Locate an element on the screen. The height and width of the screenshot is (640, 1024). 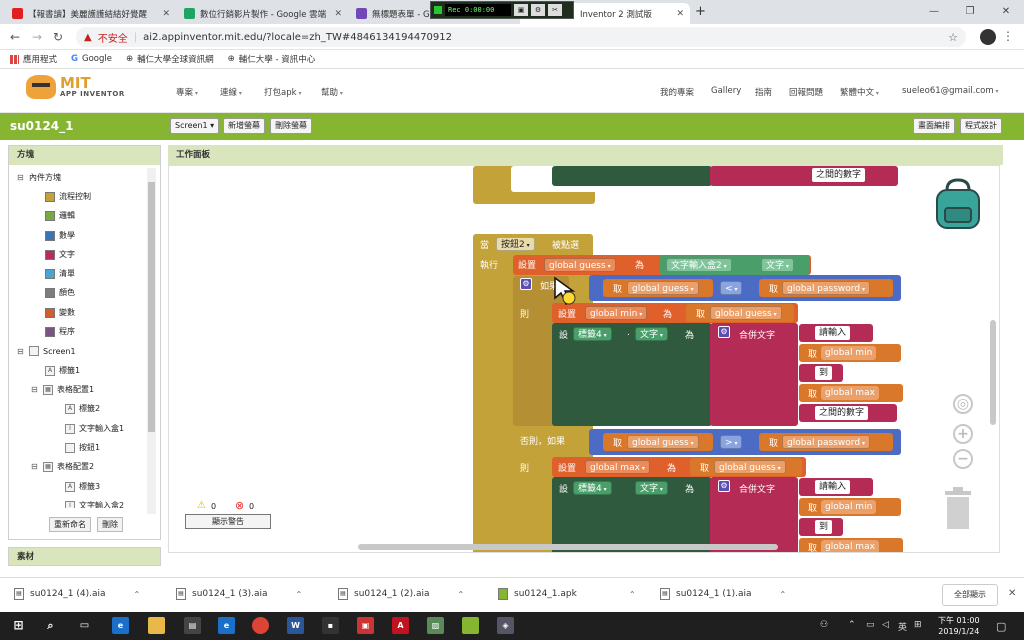
event-component-dropdown: 按鈕2 is located at coordinates (515, 244).